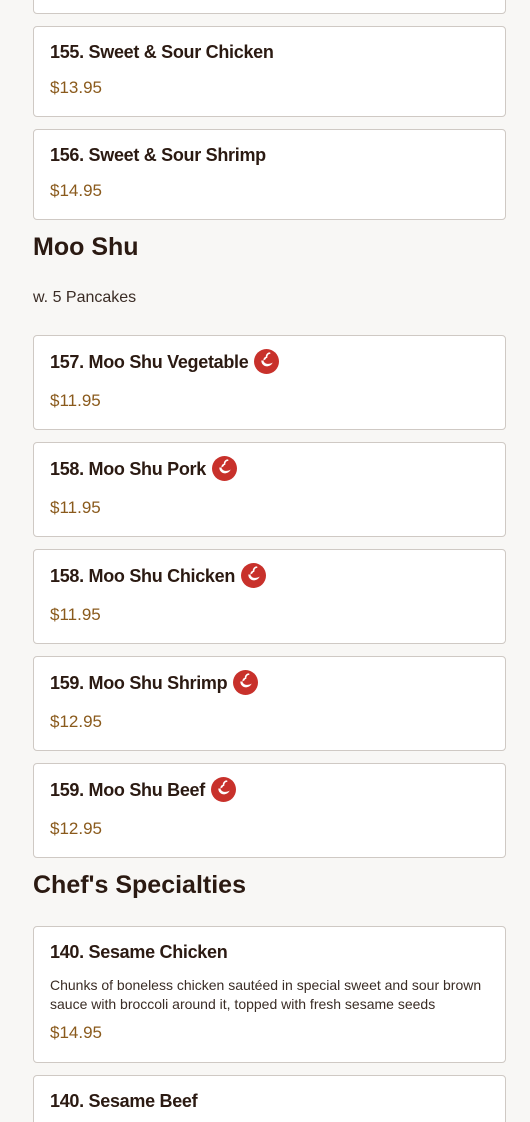 This screenshot has width=530, height=1122. I want to click on menu-item-card: 159. Moo Shu Beef $12.95, so click(269, 810).